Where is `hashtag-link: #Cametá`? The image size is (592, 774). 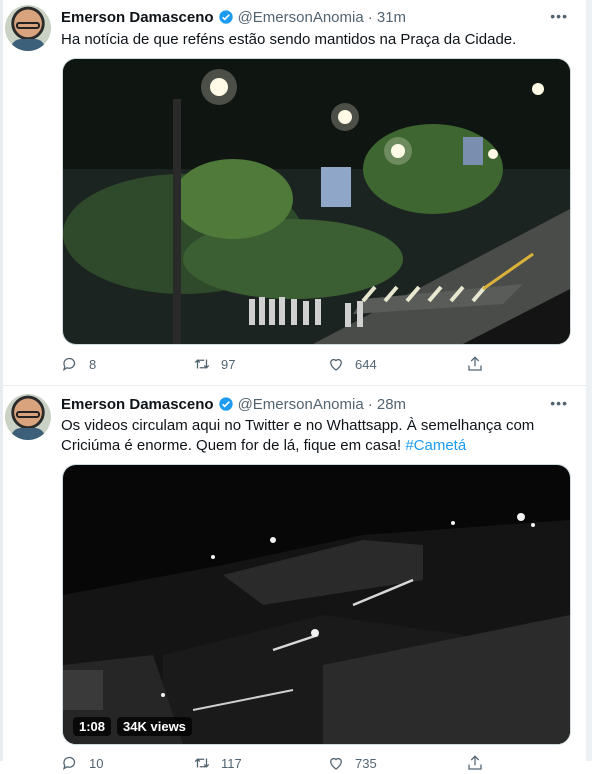 hashtag-link: #Cametá is located at coordinates (435, 445).